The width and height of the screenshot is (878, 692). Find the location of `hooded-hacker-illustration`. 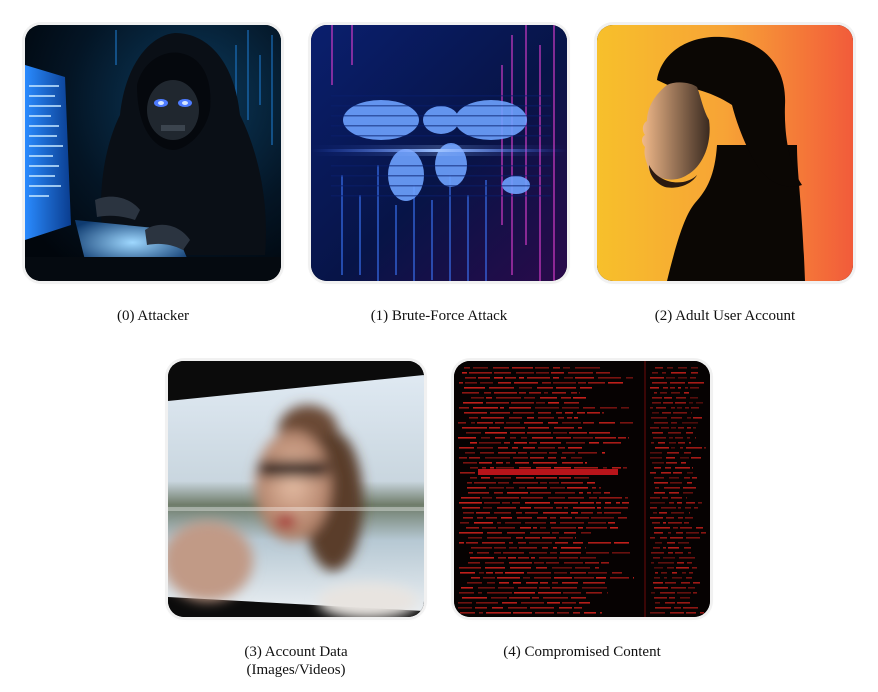

hooded-hacker-illustration is located at coordinates (153, 153).